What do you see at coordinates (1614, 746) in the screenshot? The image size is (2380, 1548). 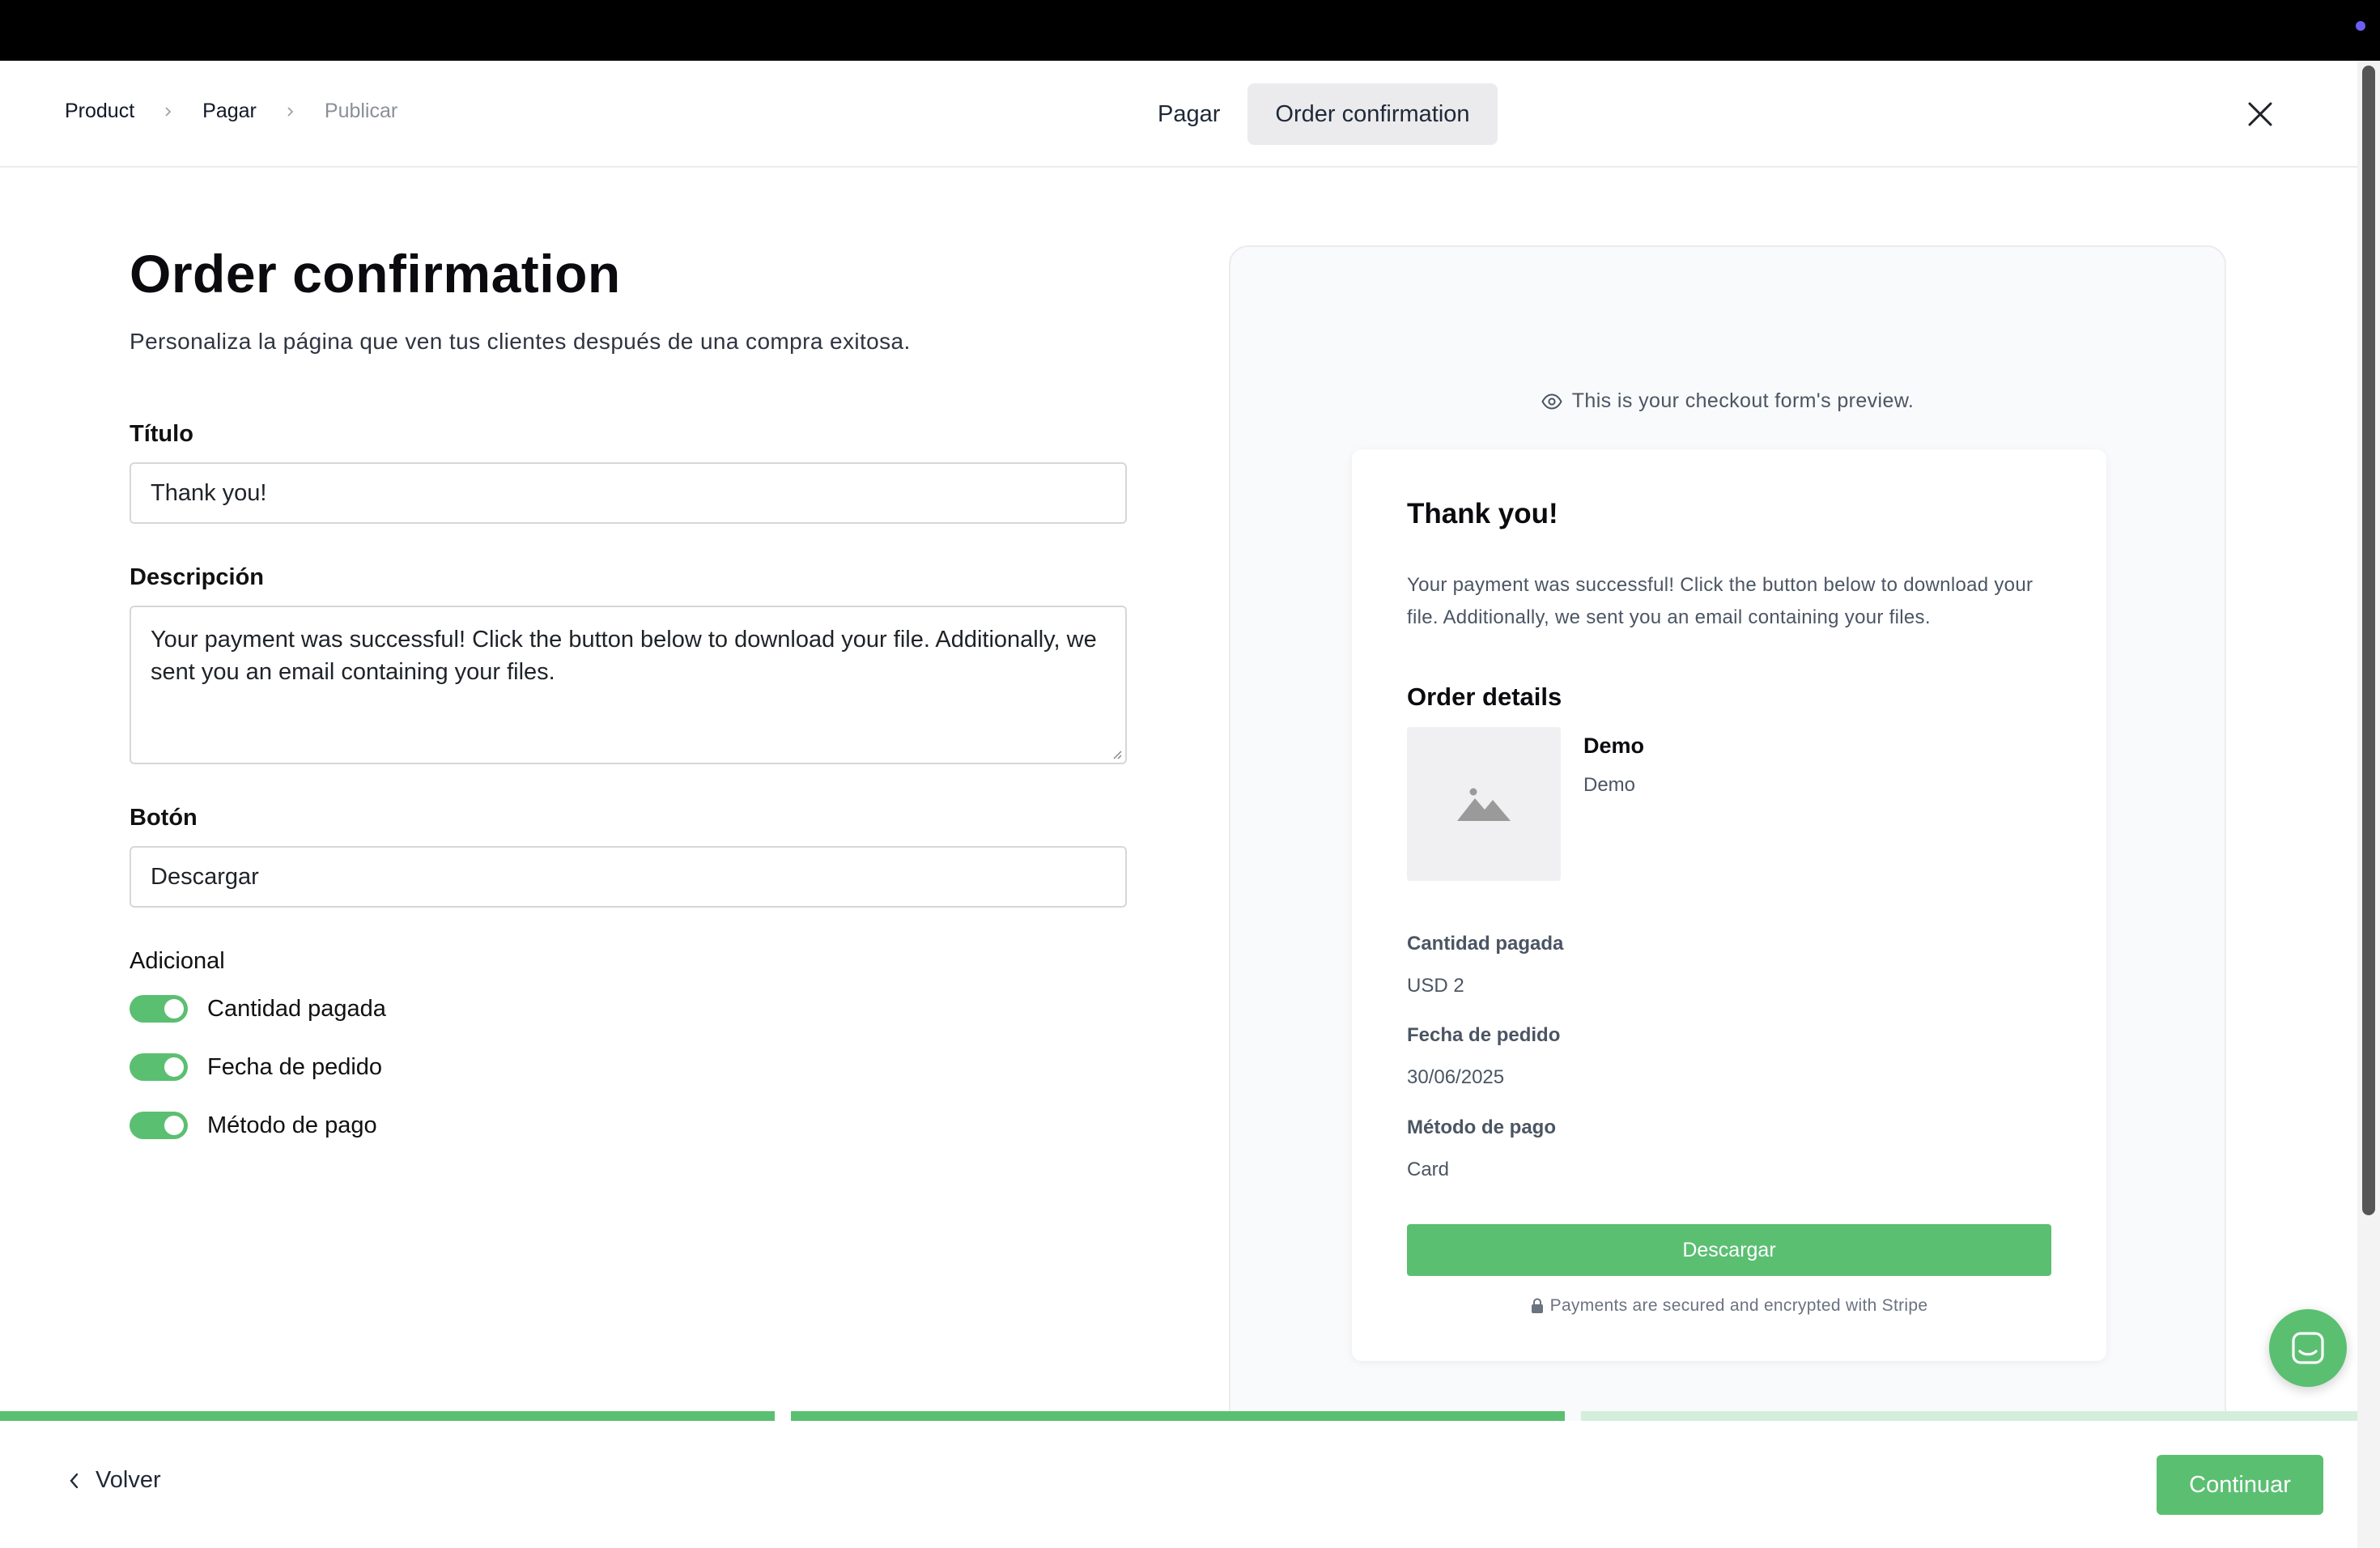 I see `product-name: Demo` at bounding box center [1614, 746].